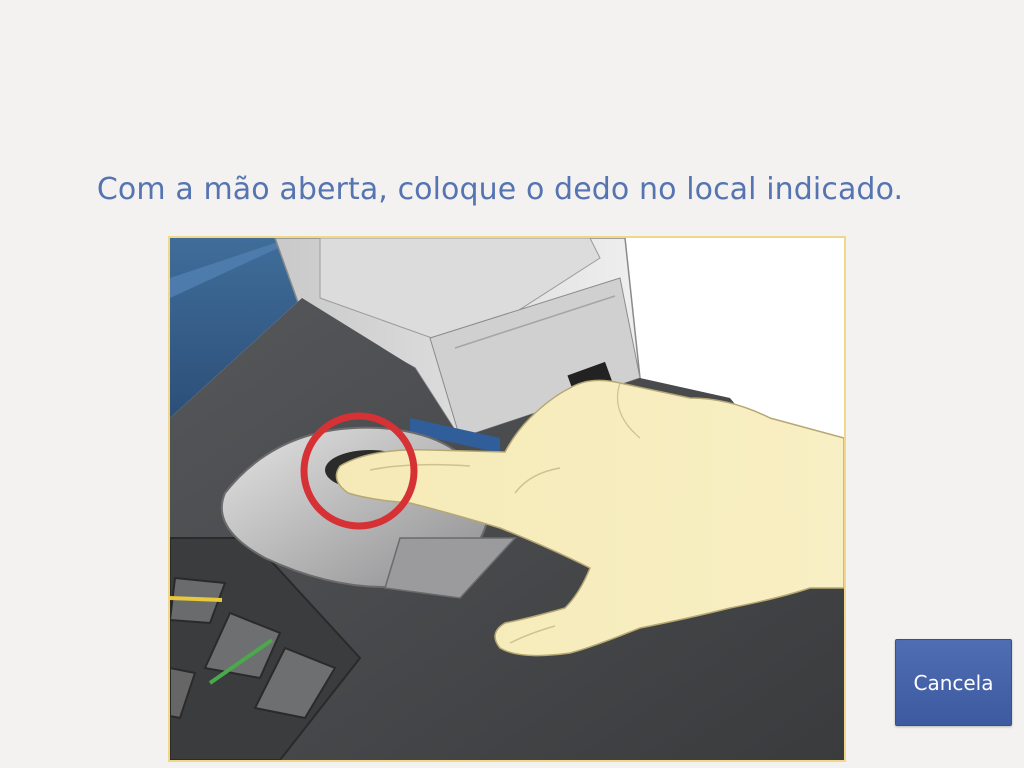 The height and width of the screenshot is (768, 1024). I want to click on cancel-button: Cancela, so click(953, 682).